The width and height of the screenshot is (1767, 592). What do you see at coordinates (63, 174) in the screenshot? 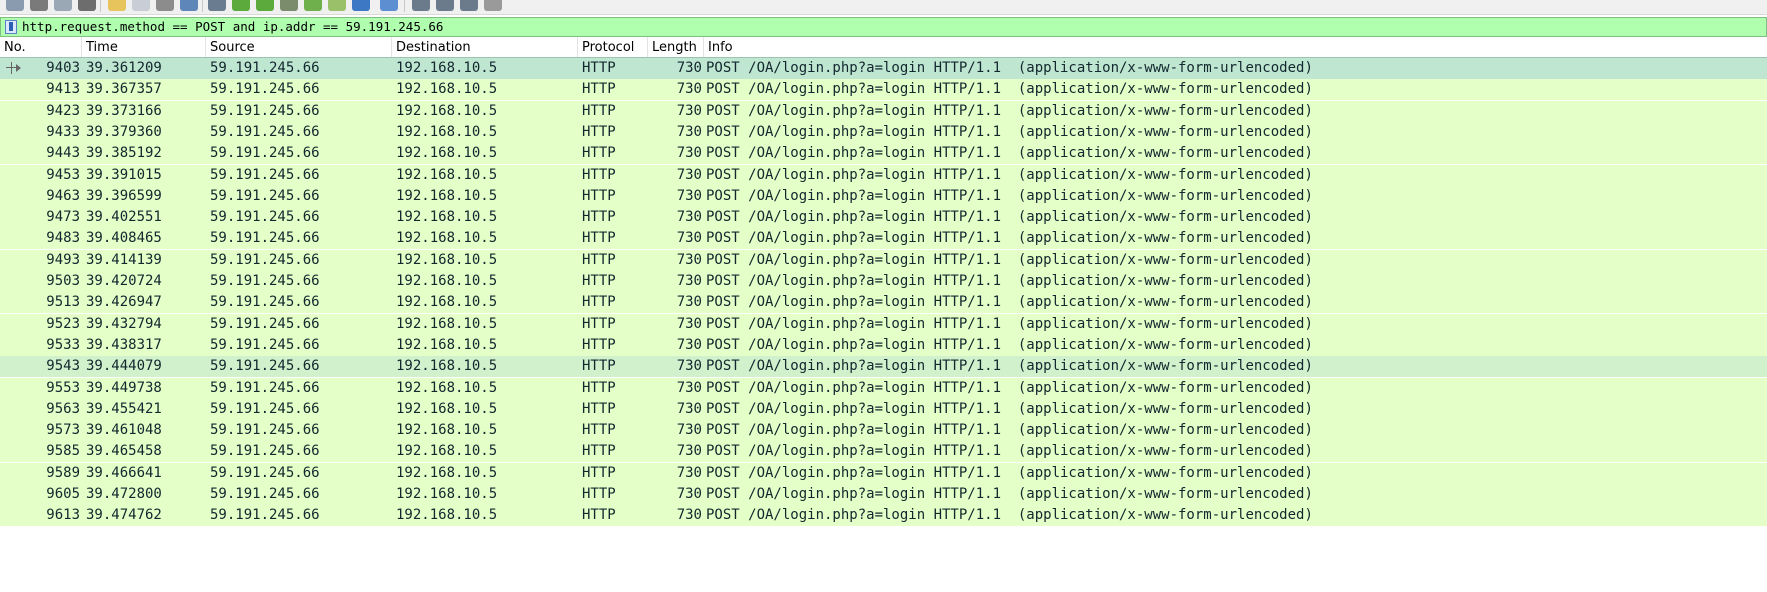
I see `packet-number: 9453` at bounding box center [63, 174].